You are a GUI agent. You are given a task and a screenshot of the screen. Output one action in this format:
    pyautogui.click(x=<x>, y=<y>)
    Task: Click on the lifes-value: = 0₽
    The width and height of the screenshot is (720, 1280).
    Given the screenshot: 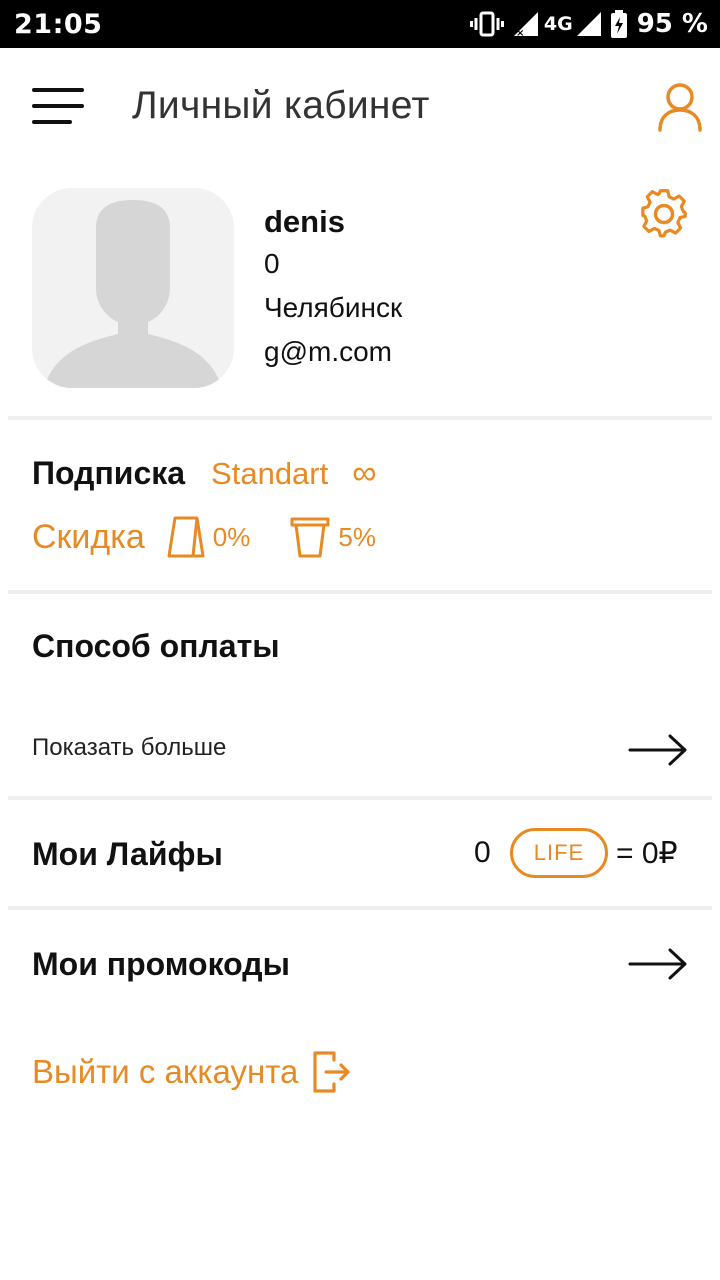 What is the action you would take?
    pyautogui.click(x=647, y=853)
    